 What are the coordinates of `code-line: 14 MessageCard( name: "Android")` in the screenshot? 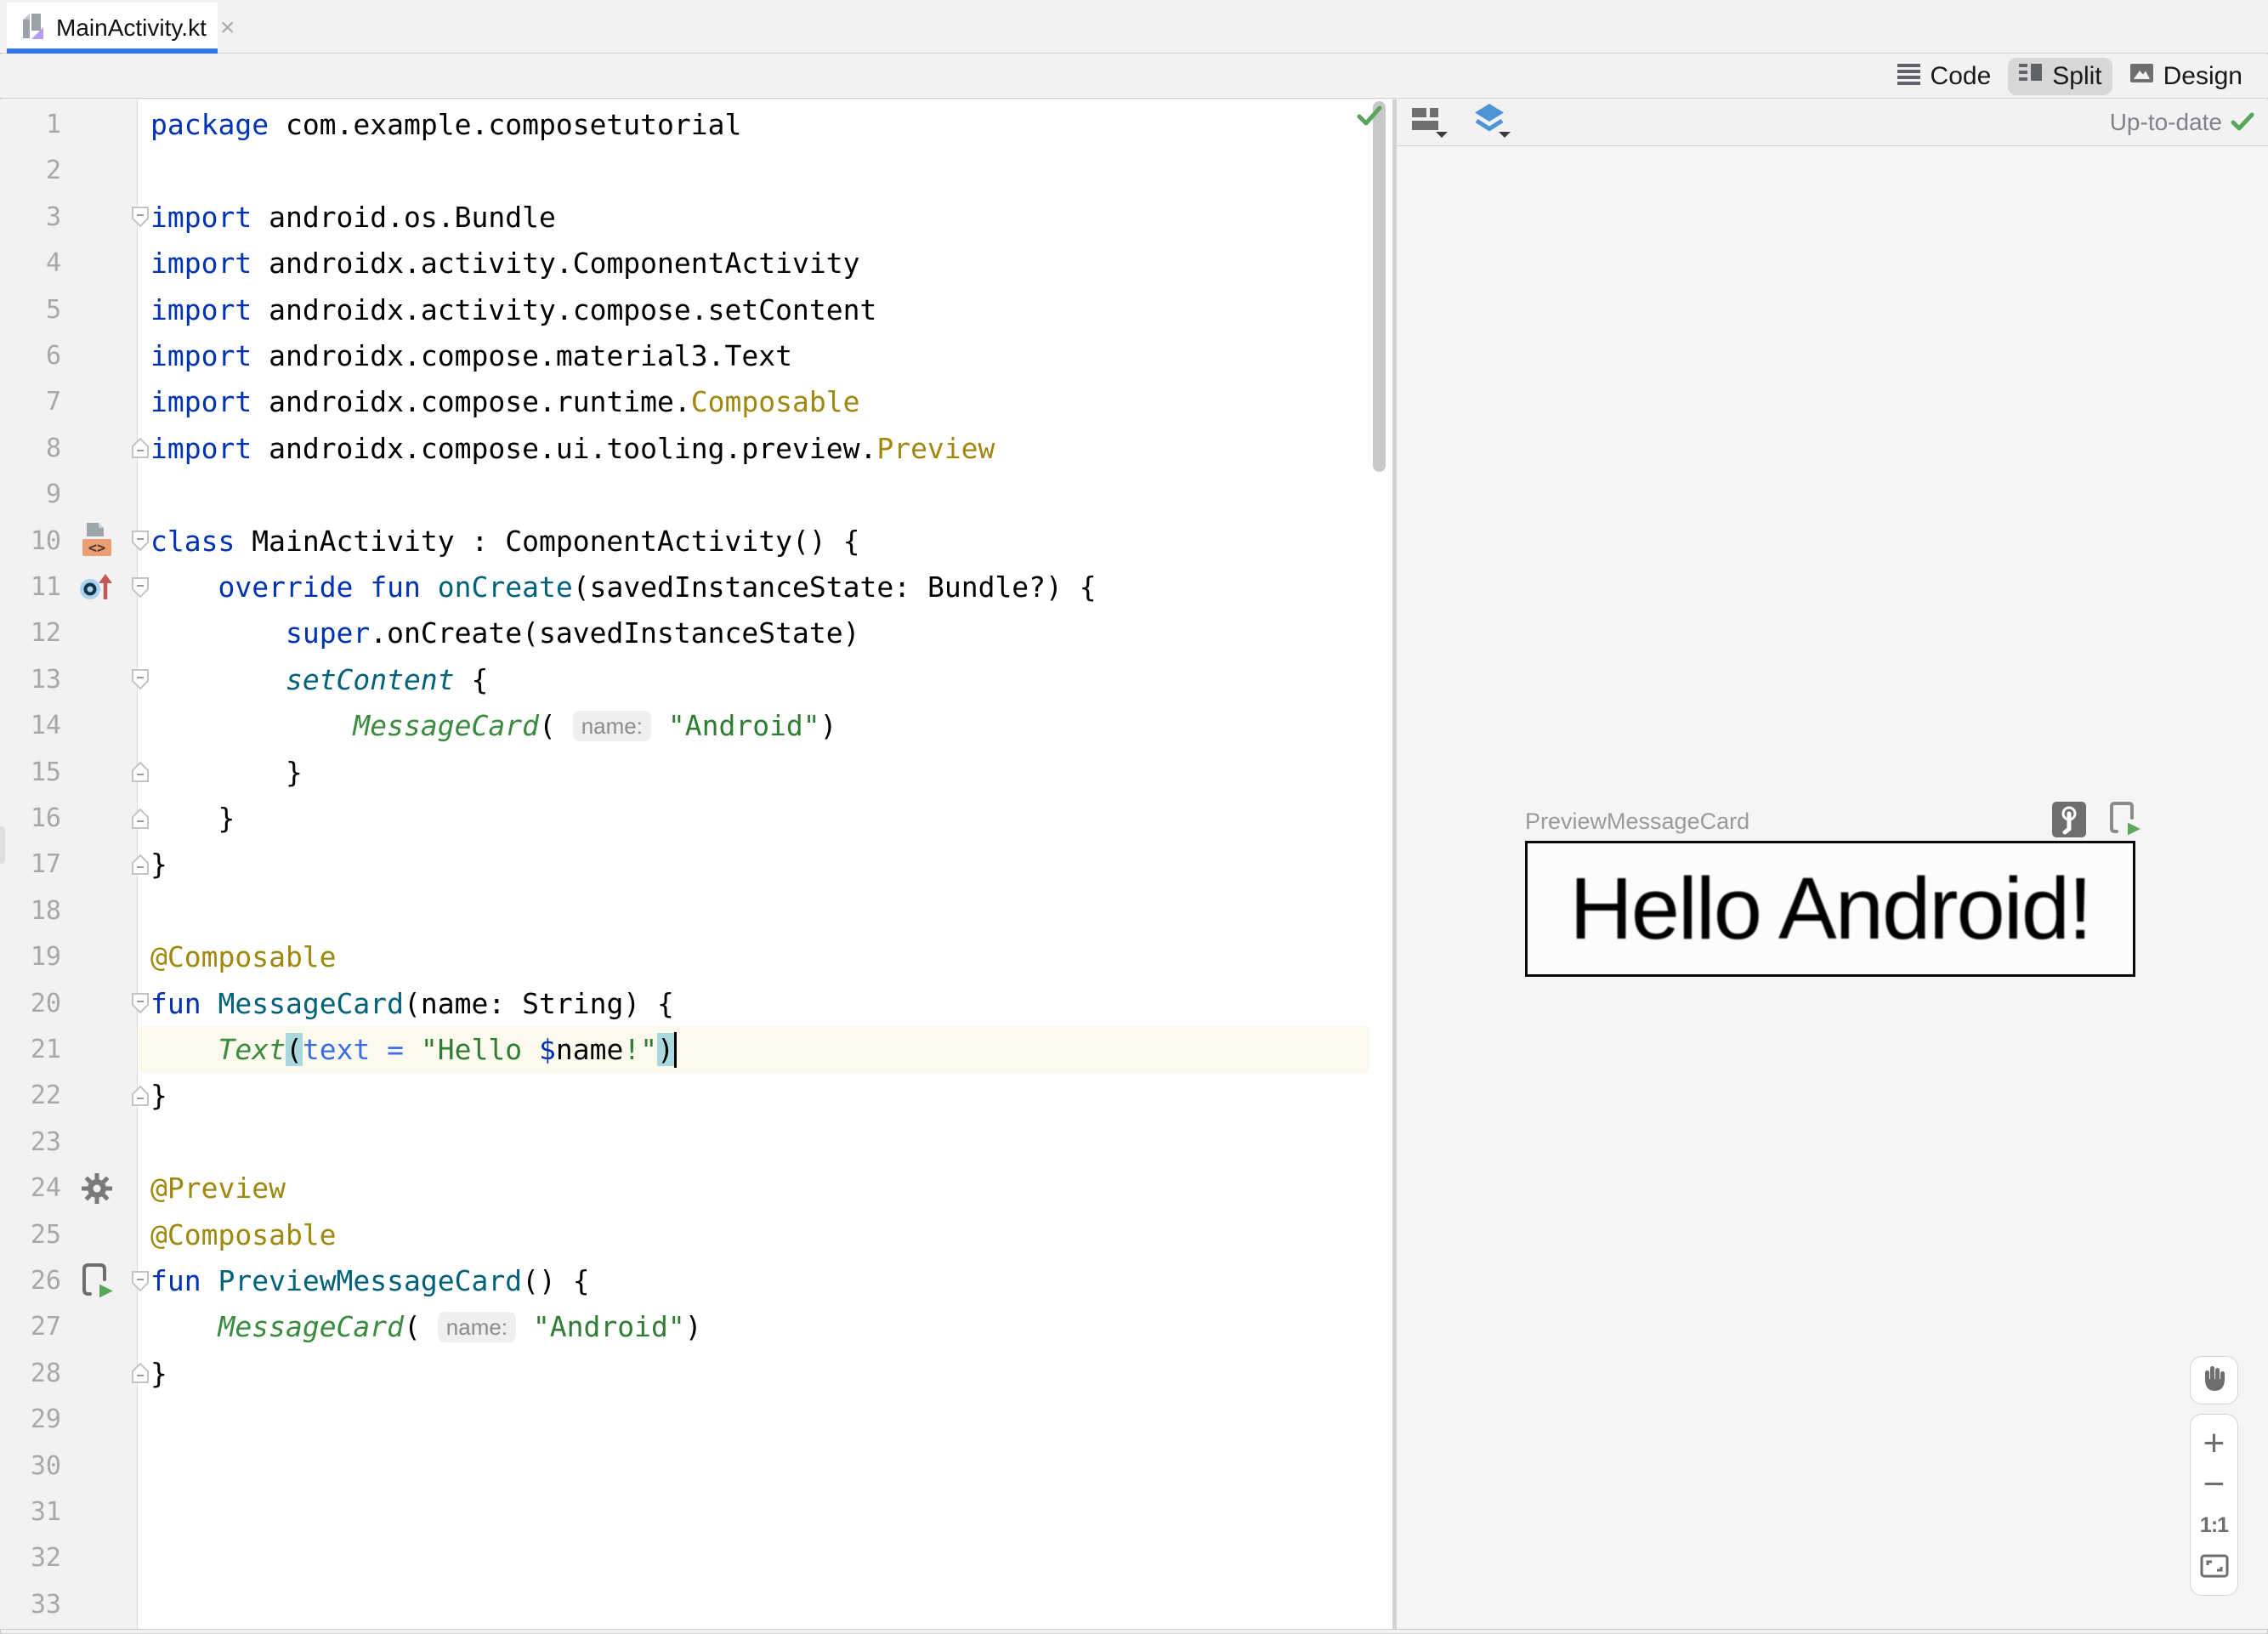 It's located at (696, 725).